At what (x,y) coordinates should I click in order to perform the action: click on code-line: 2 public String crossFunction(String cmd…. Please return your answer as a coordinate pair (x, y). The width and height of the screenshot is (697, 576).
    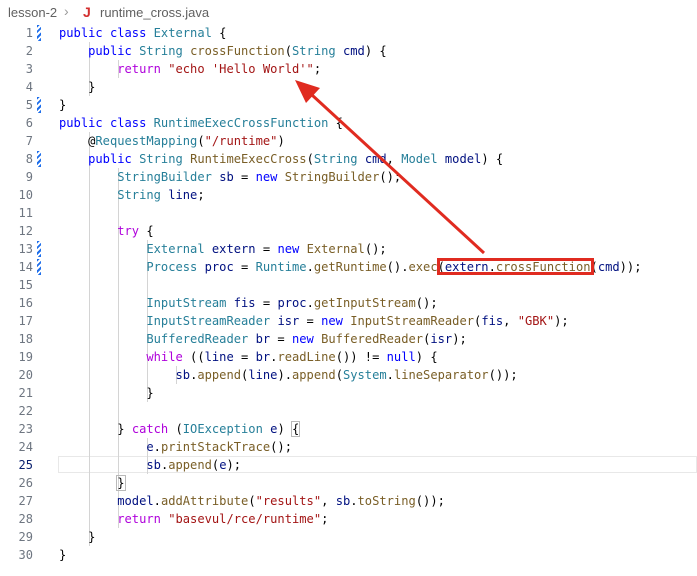
    Looking at the image, I should click on (348, 51).